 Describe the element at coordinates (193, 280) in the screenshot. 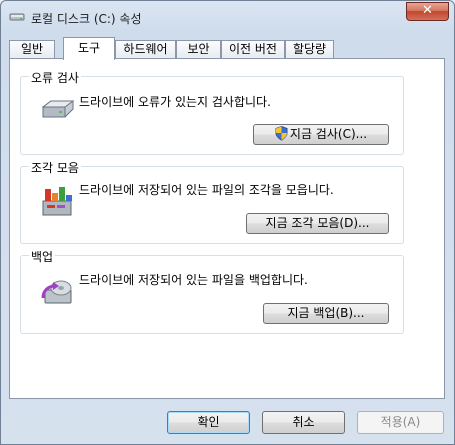

I see `backup-description: 드라이브에 저장되어 있는 파일을 백업합니다.` at that location.